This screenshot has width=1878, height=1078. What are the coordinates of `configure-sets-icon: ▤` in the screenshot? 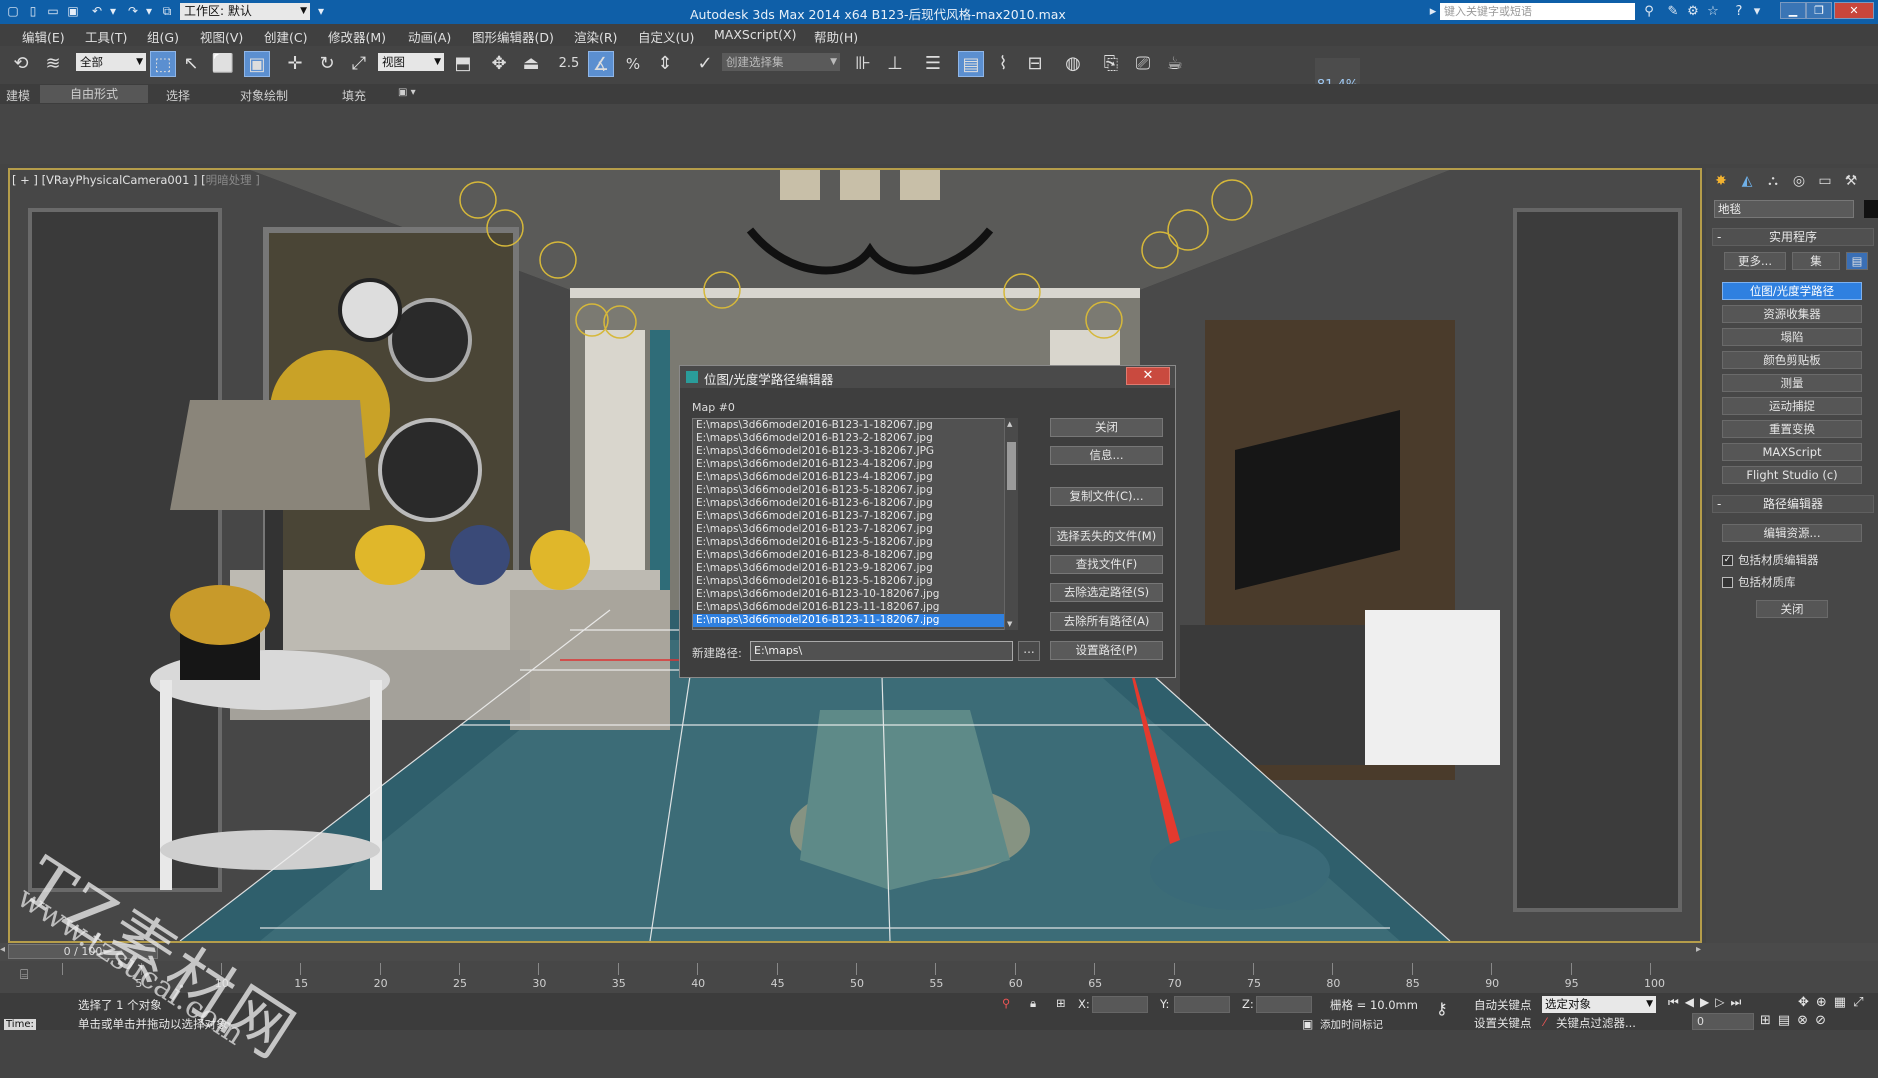 It's located at (1857, 261).